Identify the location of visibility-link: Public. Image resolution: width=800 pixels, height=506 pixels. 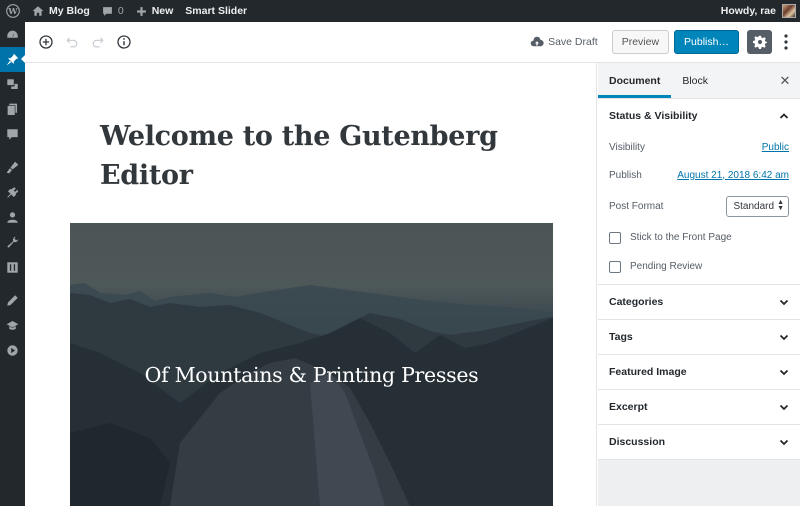
(775, 147).